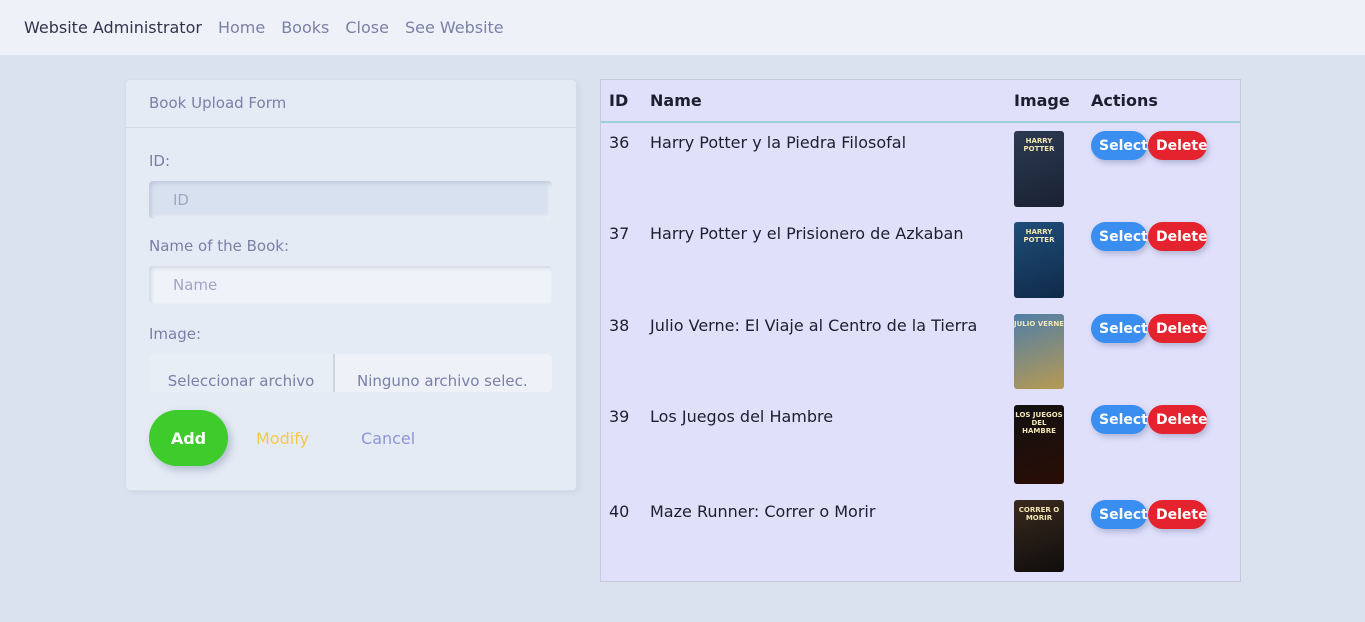 The image size is (1365, 622). What do you see at coordinates (619, 233) in the screenshot?
I see `cell-id: 37` at bounding box center [619, 233].